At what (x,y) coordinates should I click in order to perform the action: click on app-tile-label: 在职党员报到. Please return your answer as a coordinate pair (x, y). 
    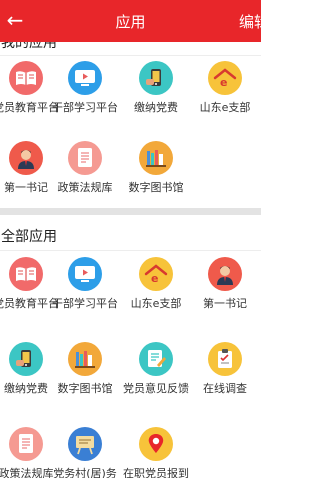
    Looking at the image, I should click on (156, 472).